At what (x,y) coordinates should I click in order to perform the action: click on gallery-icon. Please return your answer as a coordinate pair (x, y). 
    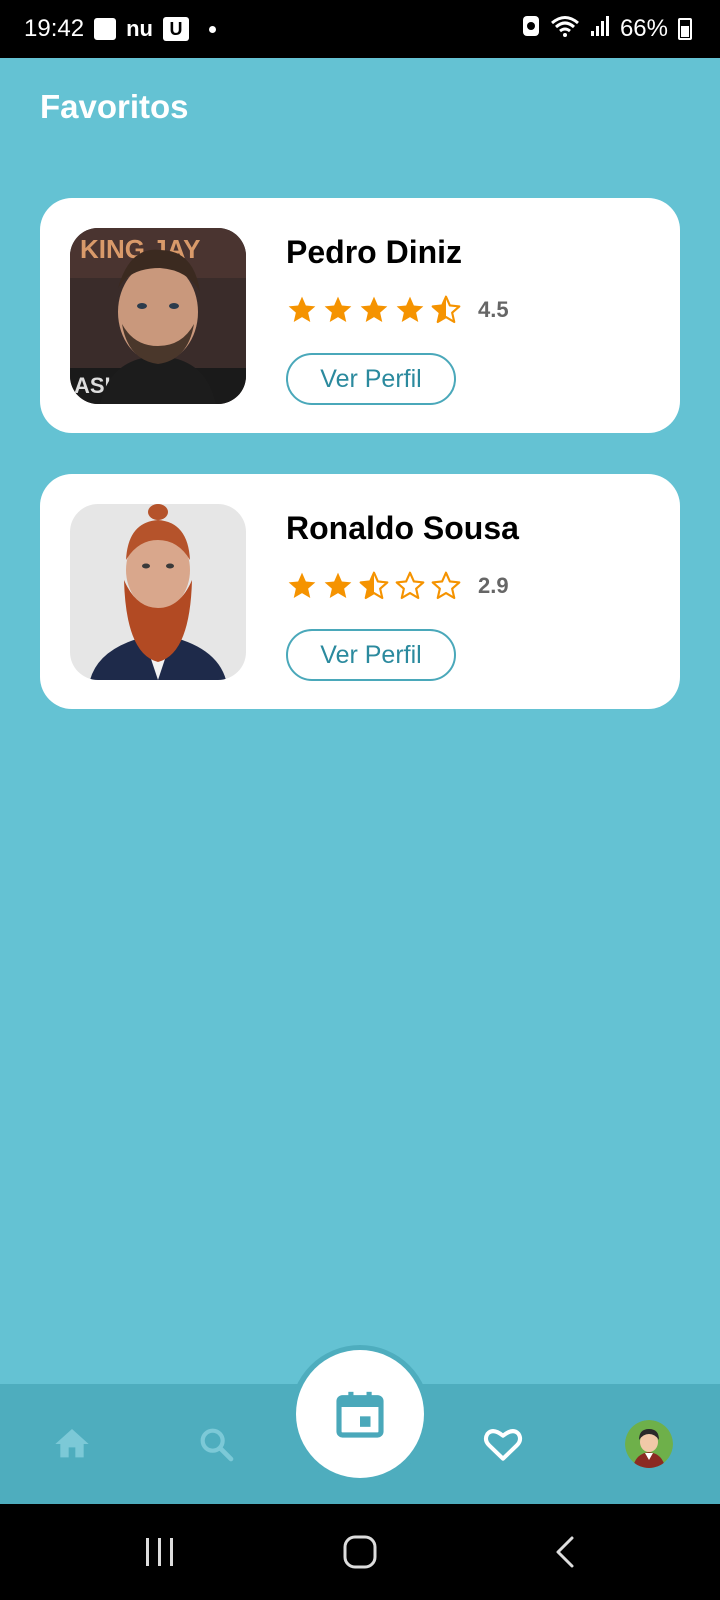
    Looking at the image, I should click on (105, 29).